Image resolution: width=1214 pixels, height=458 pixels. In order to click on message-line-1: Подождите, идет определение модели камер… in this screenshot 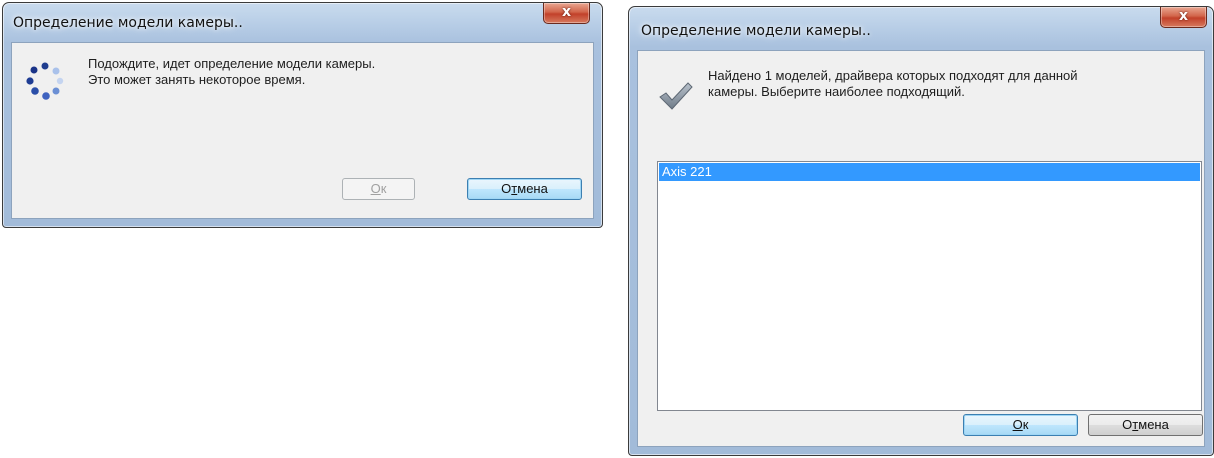, I will do `click(232, 63)`.